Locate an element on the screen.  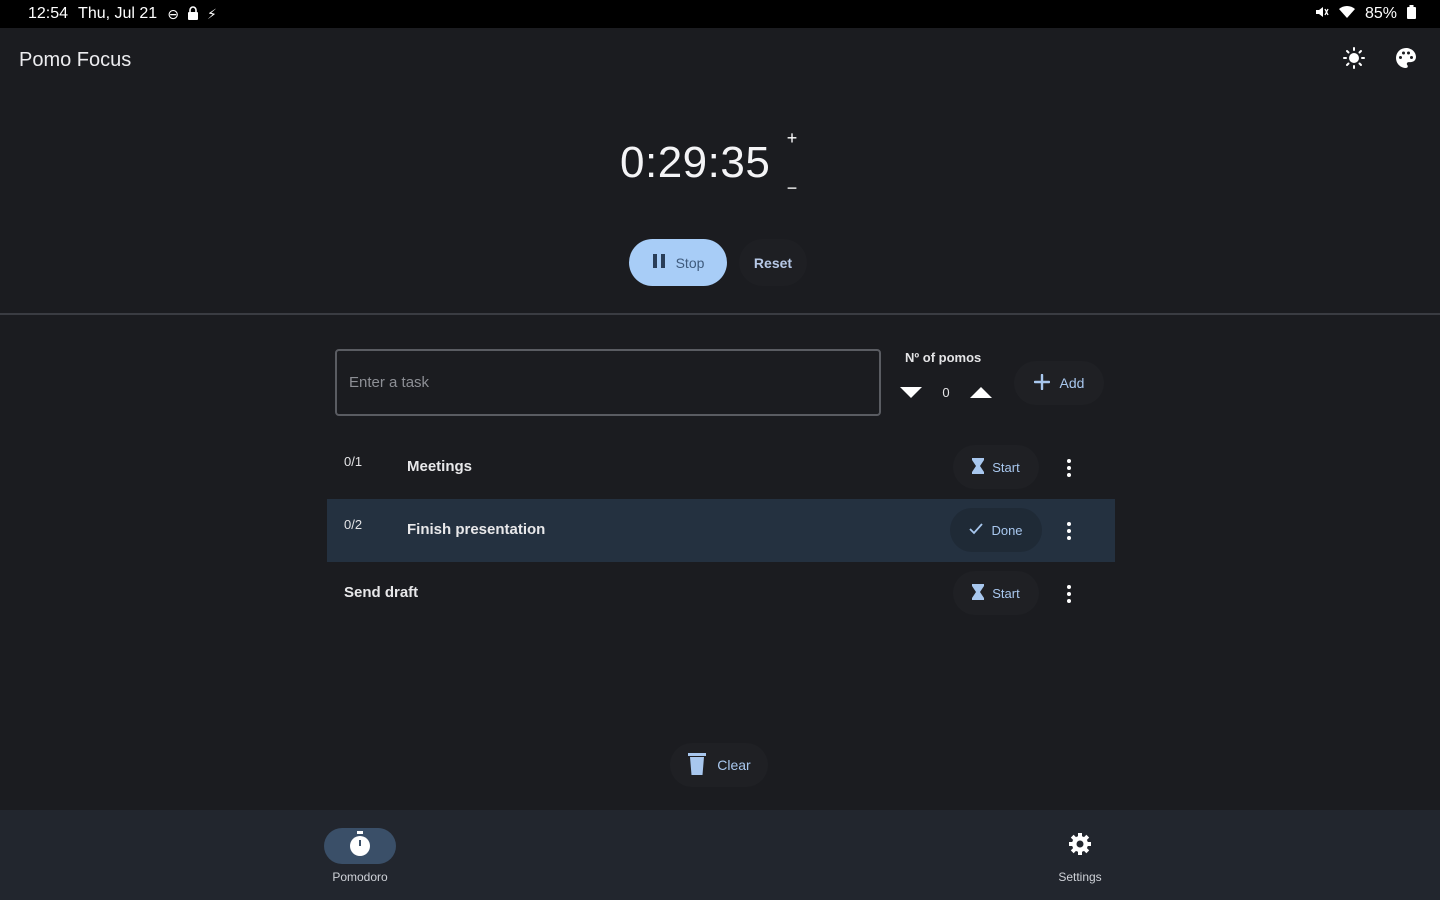
stop-label: Stop is located at coordinates (690, 262).